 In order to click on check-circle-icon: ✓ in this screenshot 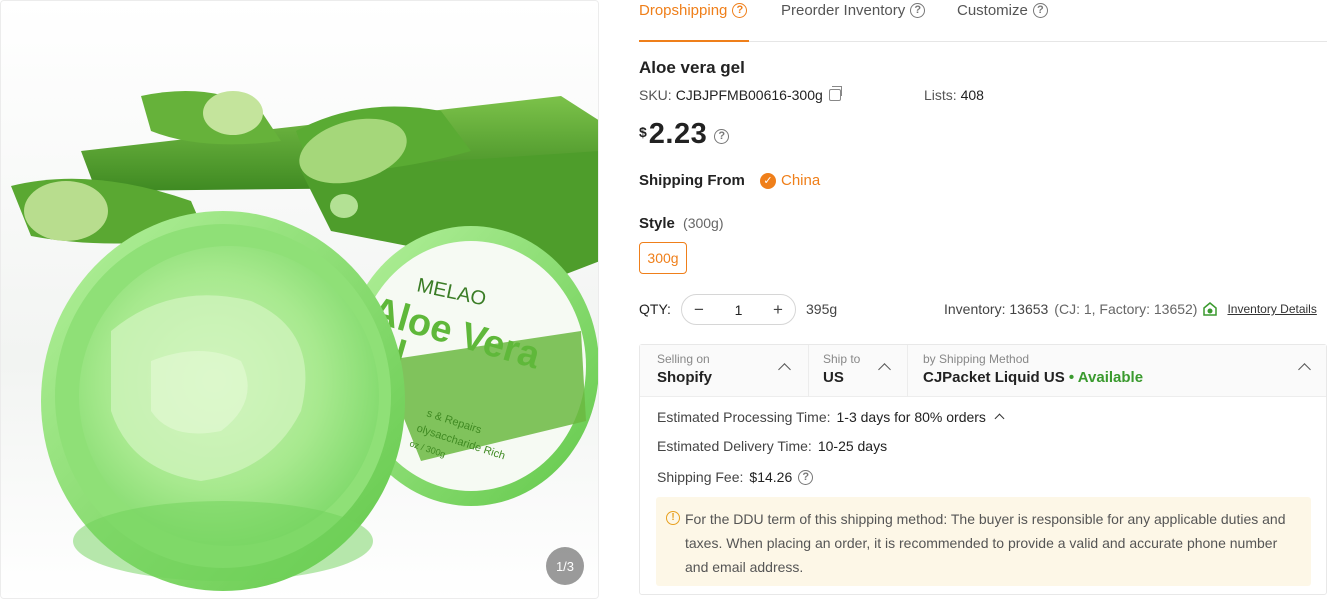, I will do `click(768, 180)`.